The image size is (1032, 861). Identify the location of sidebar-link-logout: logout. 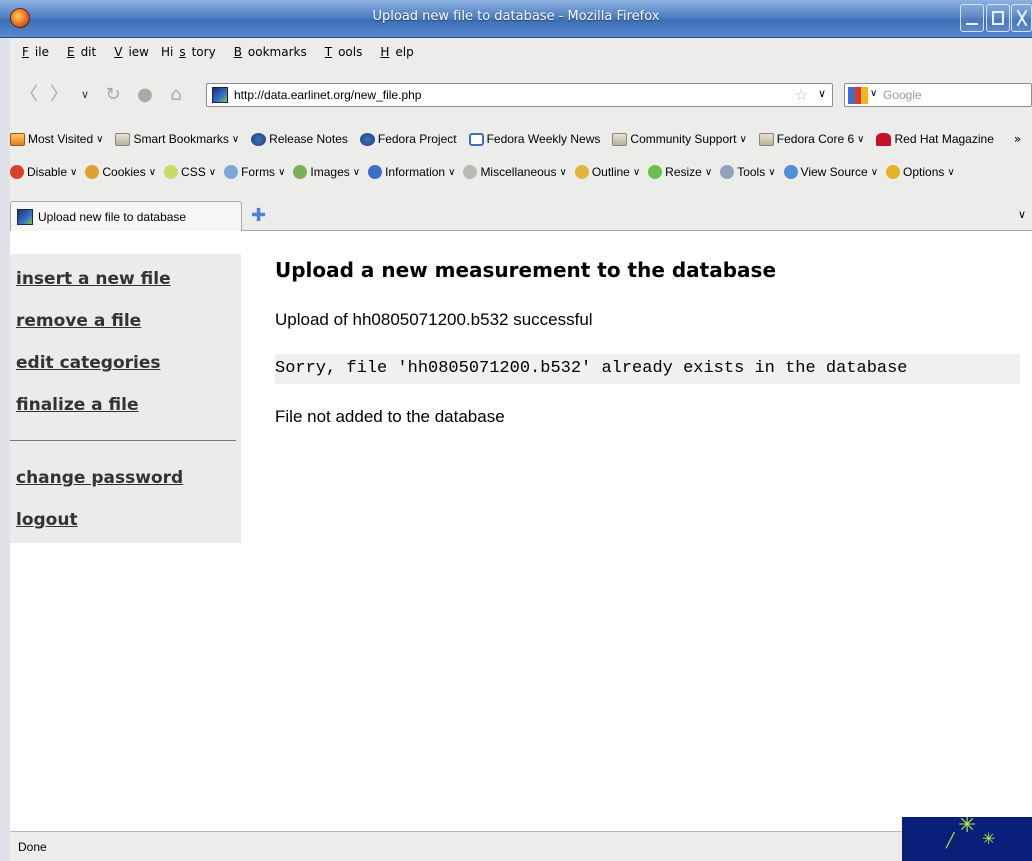
(128, 530).